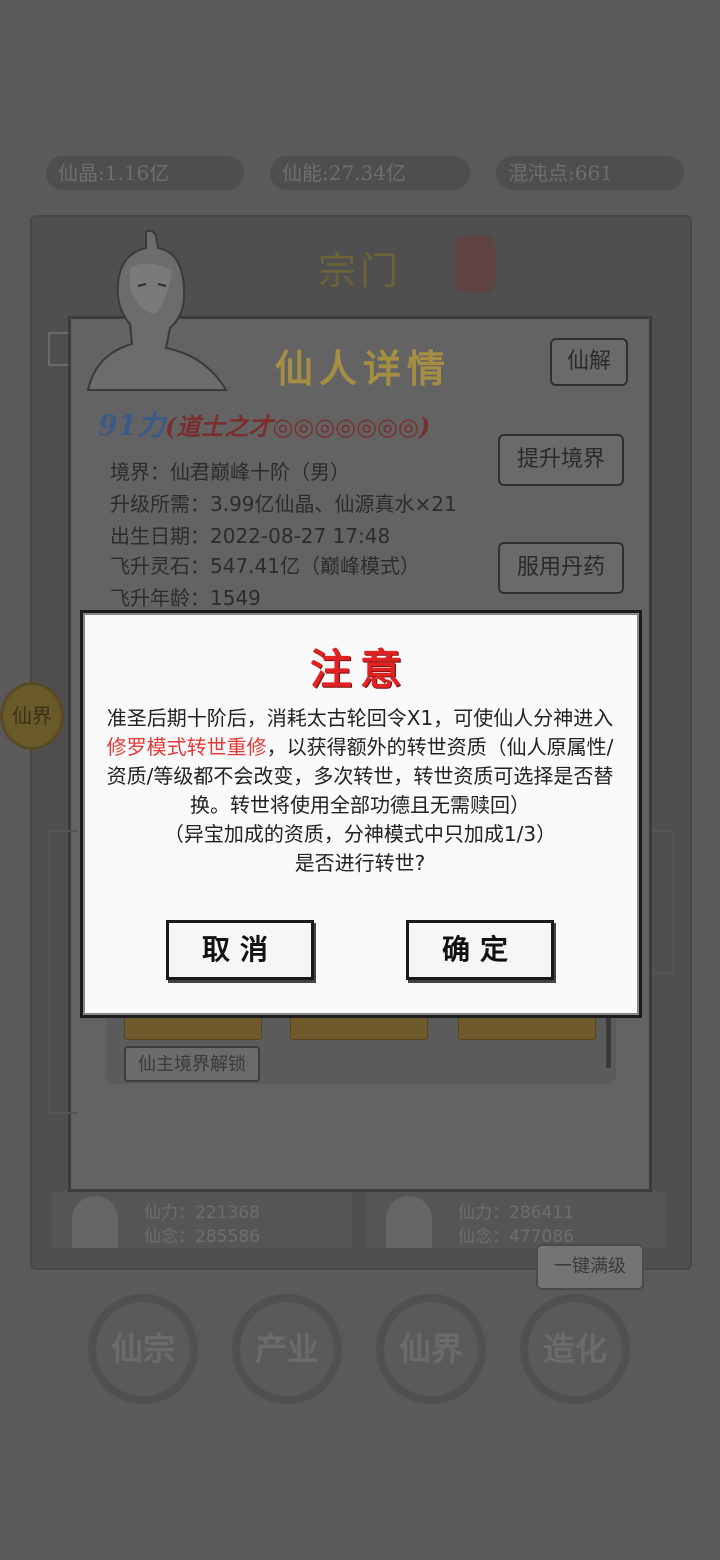  What do you see at coordinates (359, 669) in the screenshot?
I see `dialog-title: 注意` at bounding box center [359, 669].